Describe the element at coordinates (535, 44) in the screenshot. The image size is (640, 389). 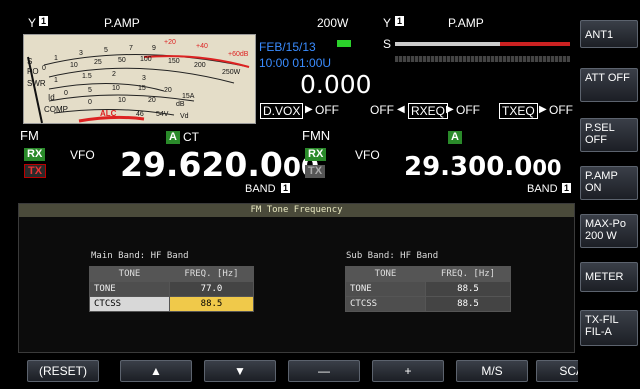
I see `sub-s-meter-red` at that location.